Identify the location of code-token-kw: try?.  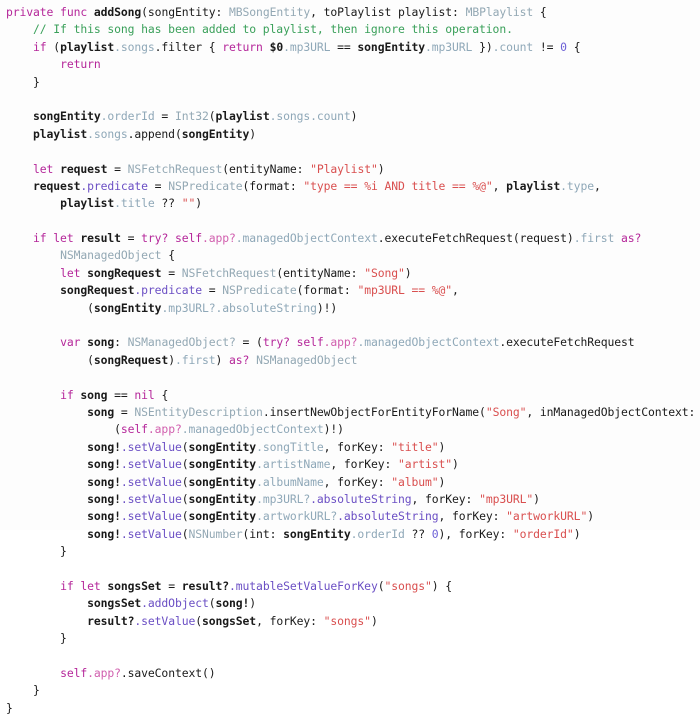
(276, 342).